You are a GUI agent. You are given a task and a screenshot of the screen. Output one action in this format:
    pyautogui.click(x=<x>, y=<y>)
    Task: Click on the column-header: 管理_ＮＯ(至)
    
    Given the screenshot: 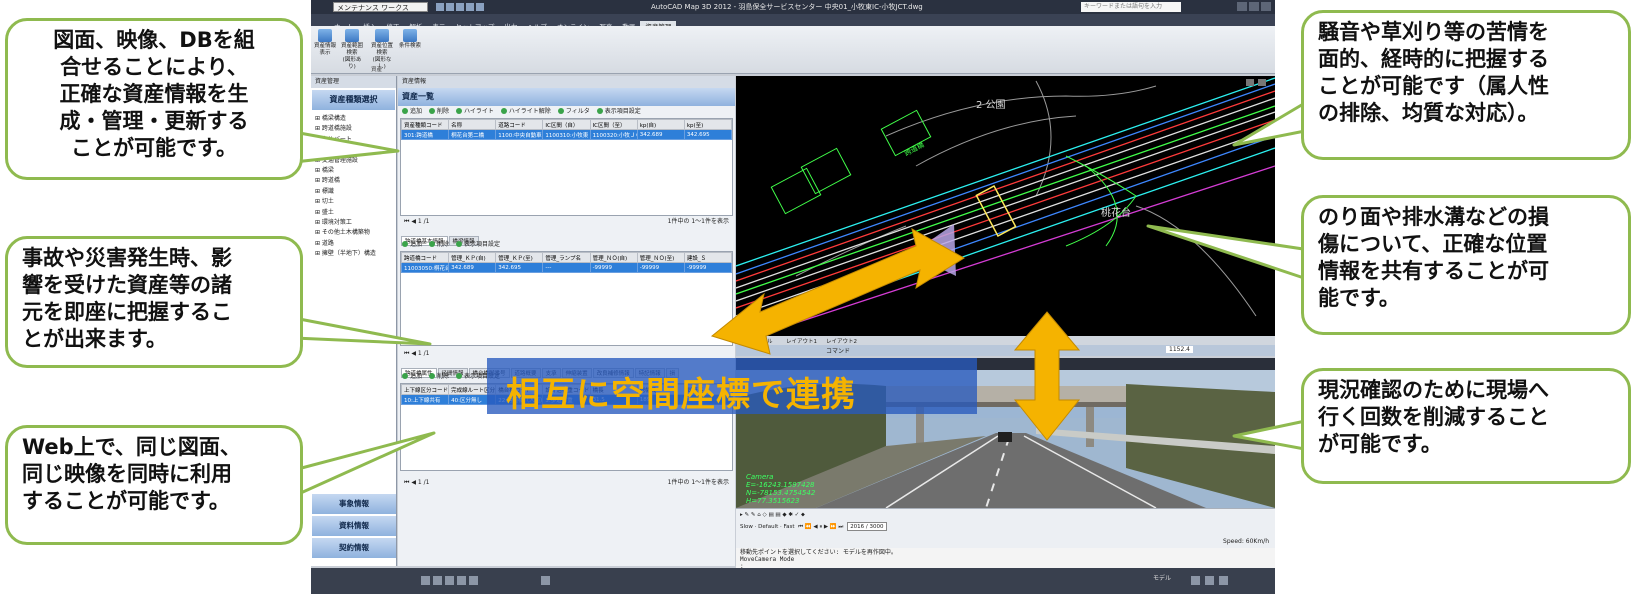 What is the action you would take?
    pyautogui.click(x=660, y=257)
    